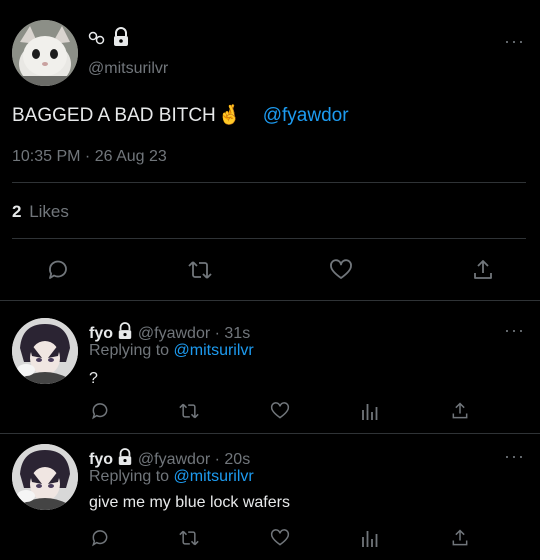 This screenshot has height=560, width=540. I want to click on cat-avatar-image, so click(45, 53).